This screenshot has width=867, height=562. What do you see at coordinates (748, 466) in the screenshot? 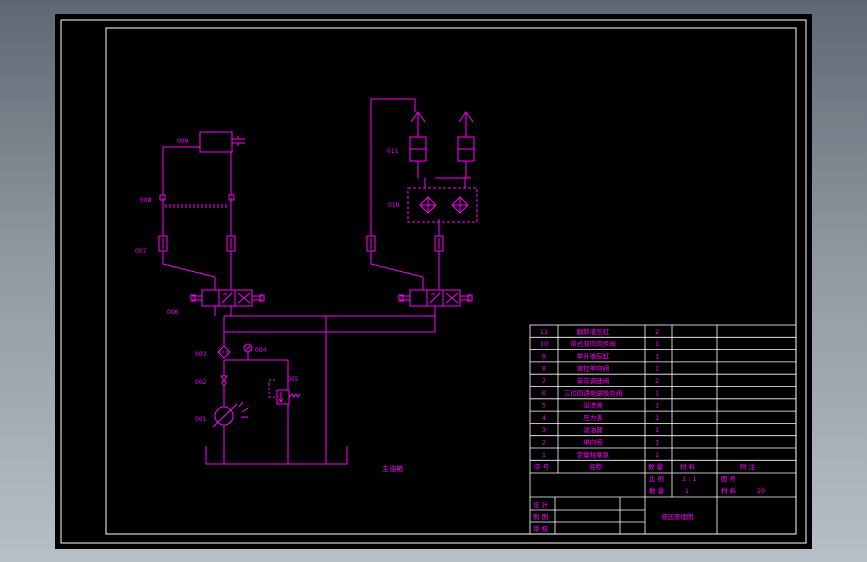
I see `header-remark: 附 注` at bounding box center [748, 466].